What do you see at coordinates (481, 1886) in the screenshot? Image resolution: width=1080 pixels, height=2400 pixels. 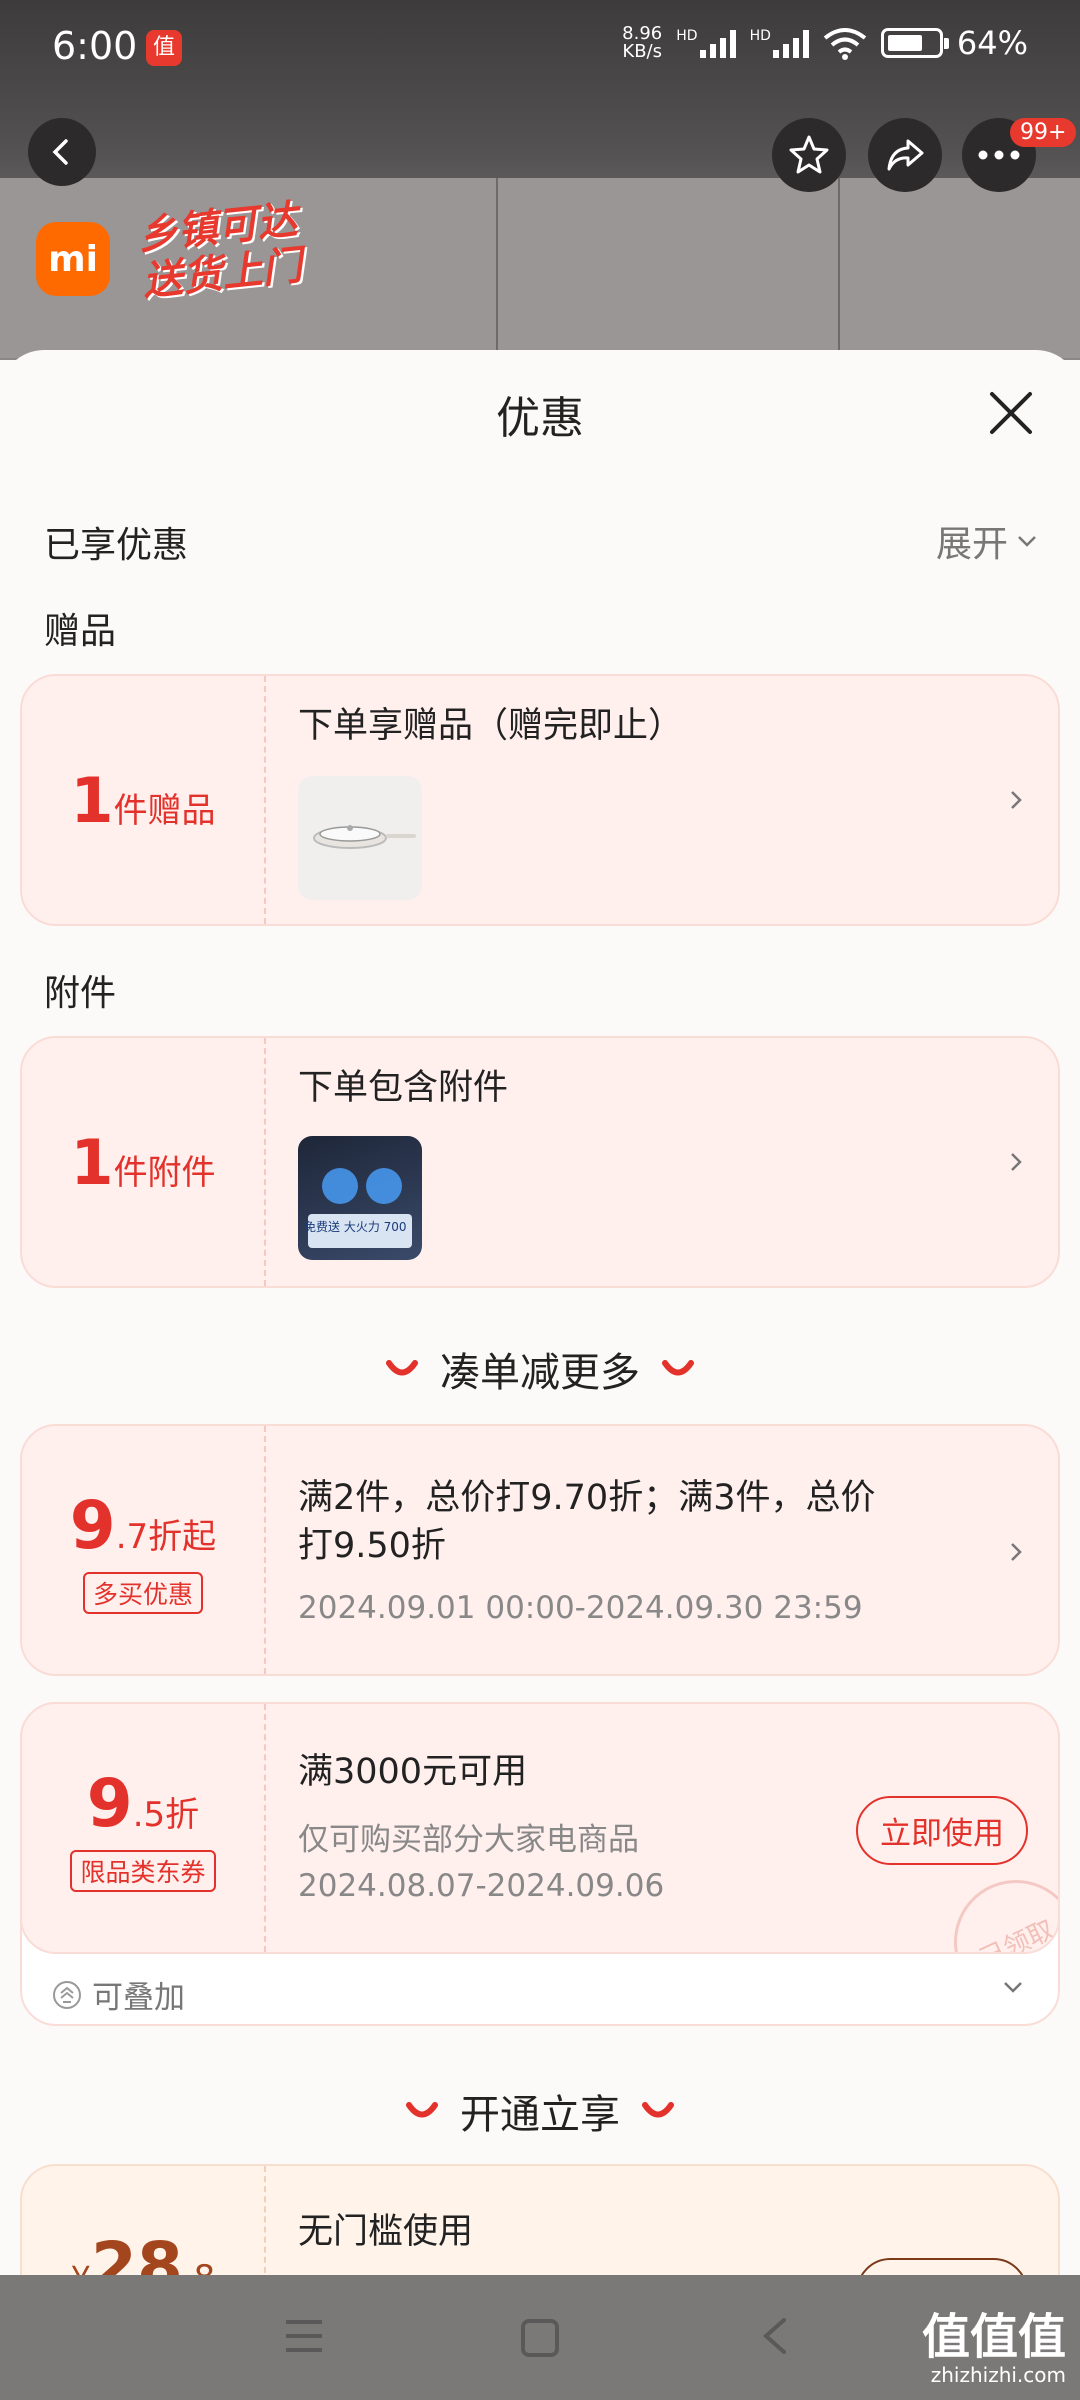 I see `coupon-time: 2024.08.07-2024.09.06` at bounding box center [481, 1886].